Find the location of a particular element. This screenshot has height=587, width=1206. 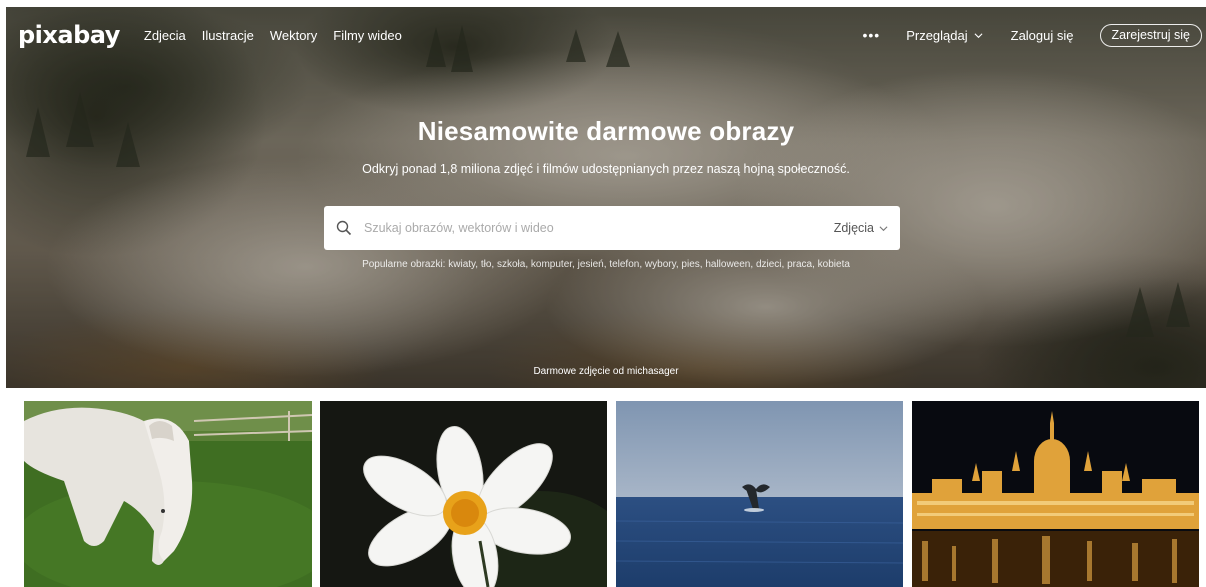

popular-tag: kwiaty is located at coordinates (461, 264).